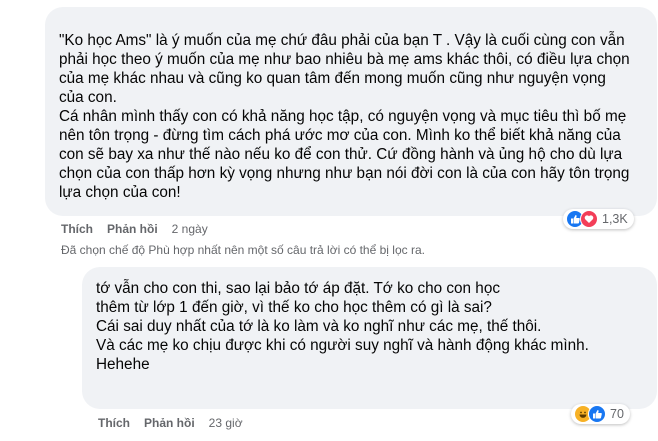 The width and height of the screenshot is (658, 441). What do you see at coordinates (617, 414) in the screenshot?
I see `reaction-count: 70` at bounding box center [617, 414].